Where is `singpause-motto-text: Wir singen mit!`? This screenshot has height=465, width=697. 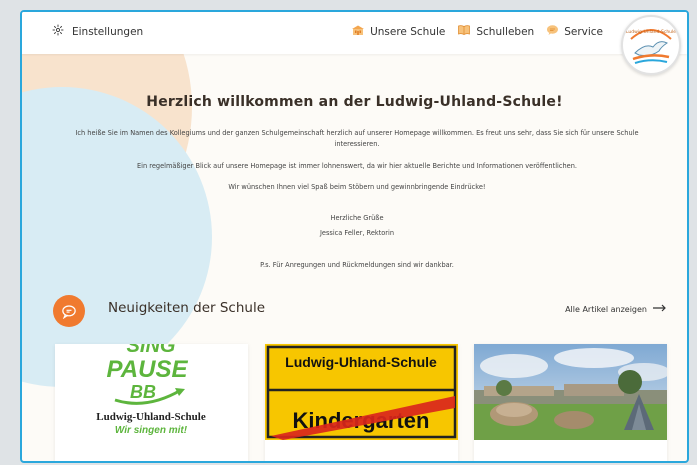
singpause-motto-text: Wir singen mit! is located at coordinates (151, 430).